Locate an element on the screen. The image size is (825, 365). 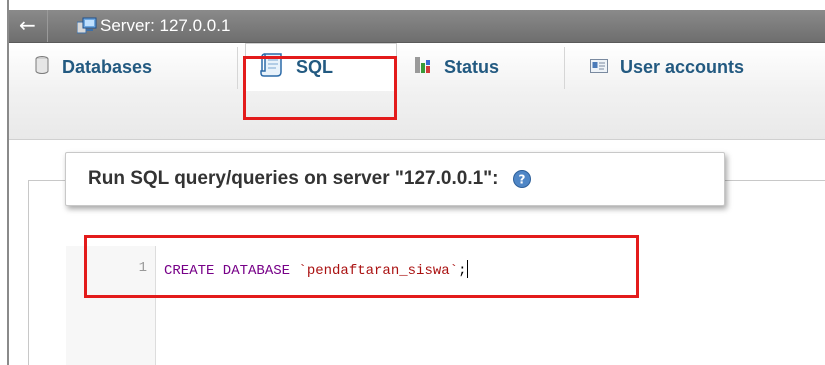
back-arrow-icon: ← is located at coordinates (27, 25).